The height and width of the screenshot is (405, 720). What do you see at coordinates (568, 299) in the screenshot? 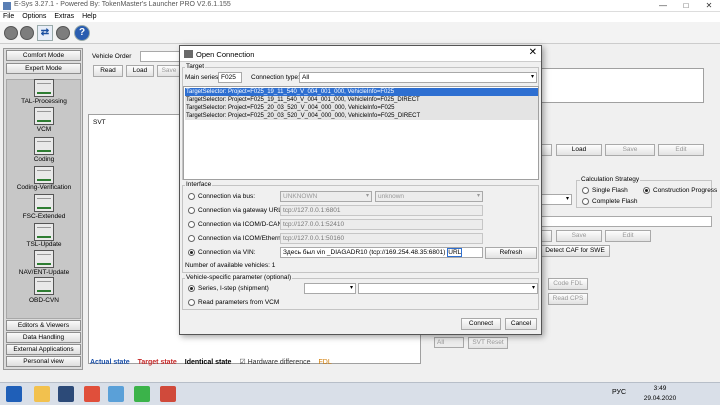
I see `read-cps-button: Read CPS` at bounding box center [568, 299].